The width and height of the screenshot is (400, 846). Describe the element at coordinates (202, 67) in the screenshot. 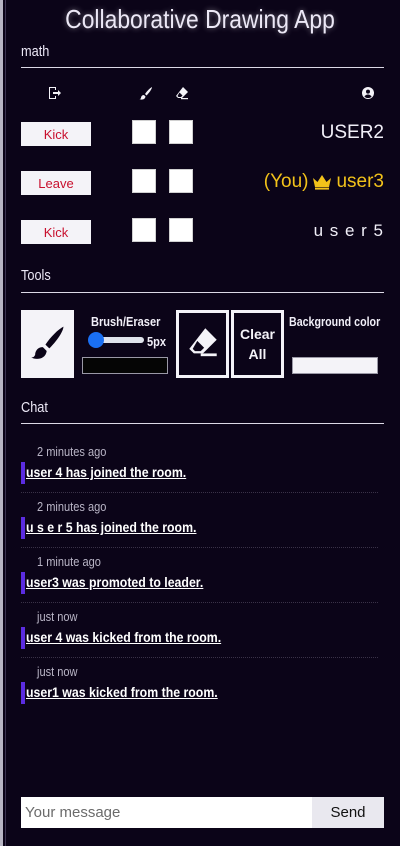

I see `room-divider` at that location.